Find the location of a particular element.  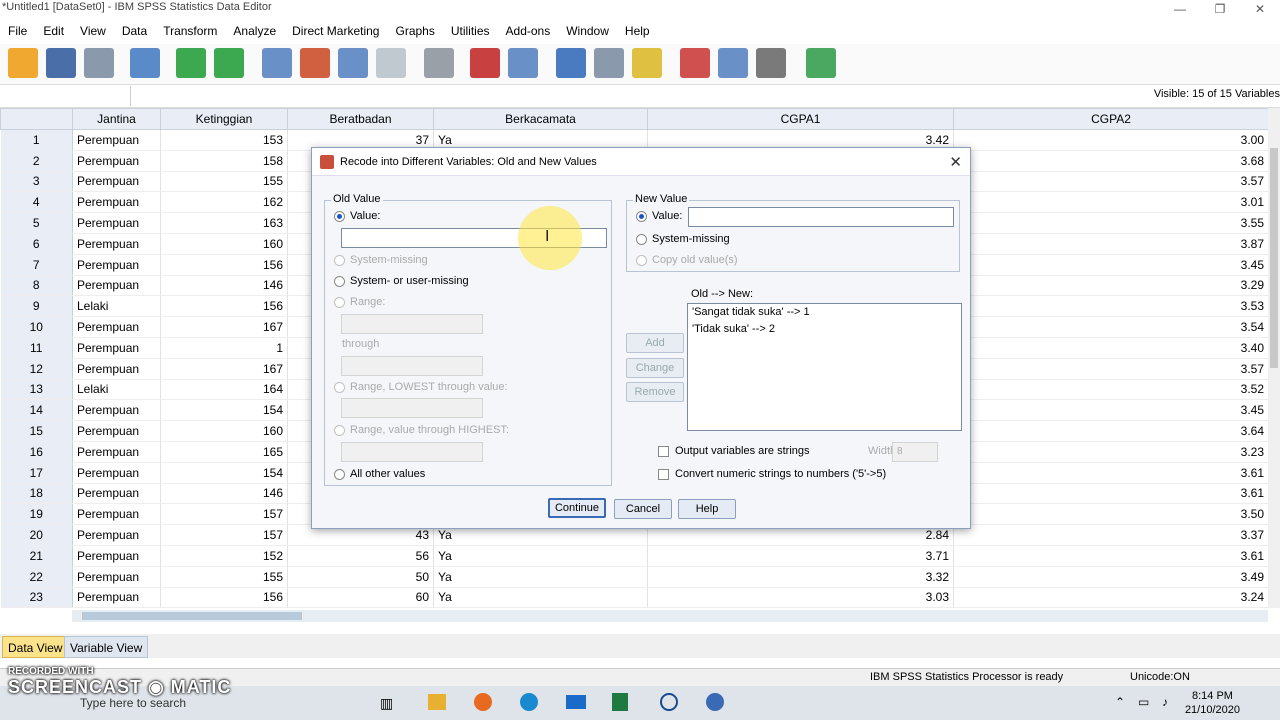

data-cell: 3.53 is located at coordinates (1110, 306).